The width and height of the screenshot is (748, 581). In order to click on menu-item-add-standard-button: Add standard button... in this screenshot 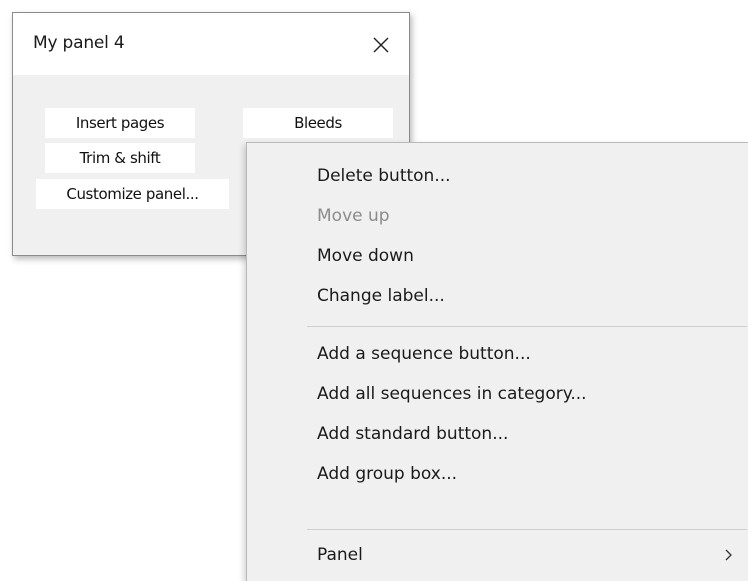, I will do `click(497, 434)`.